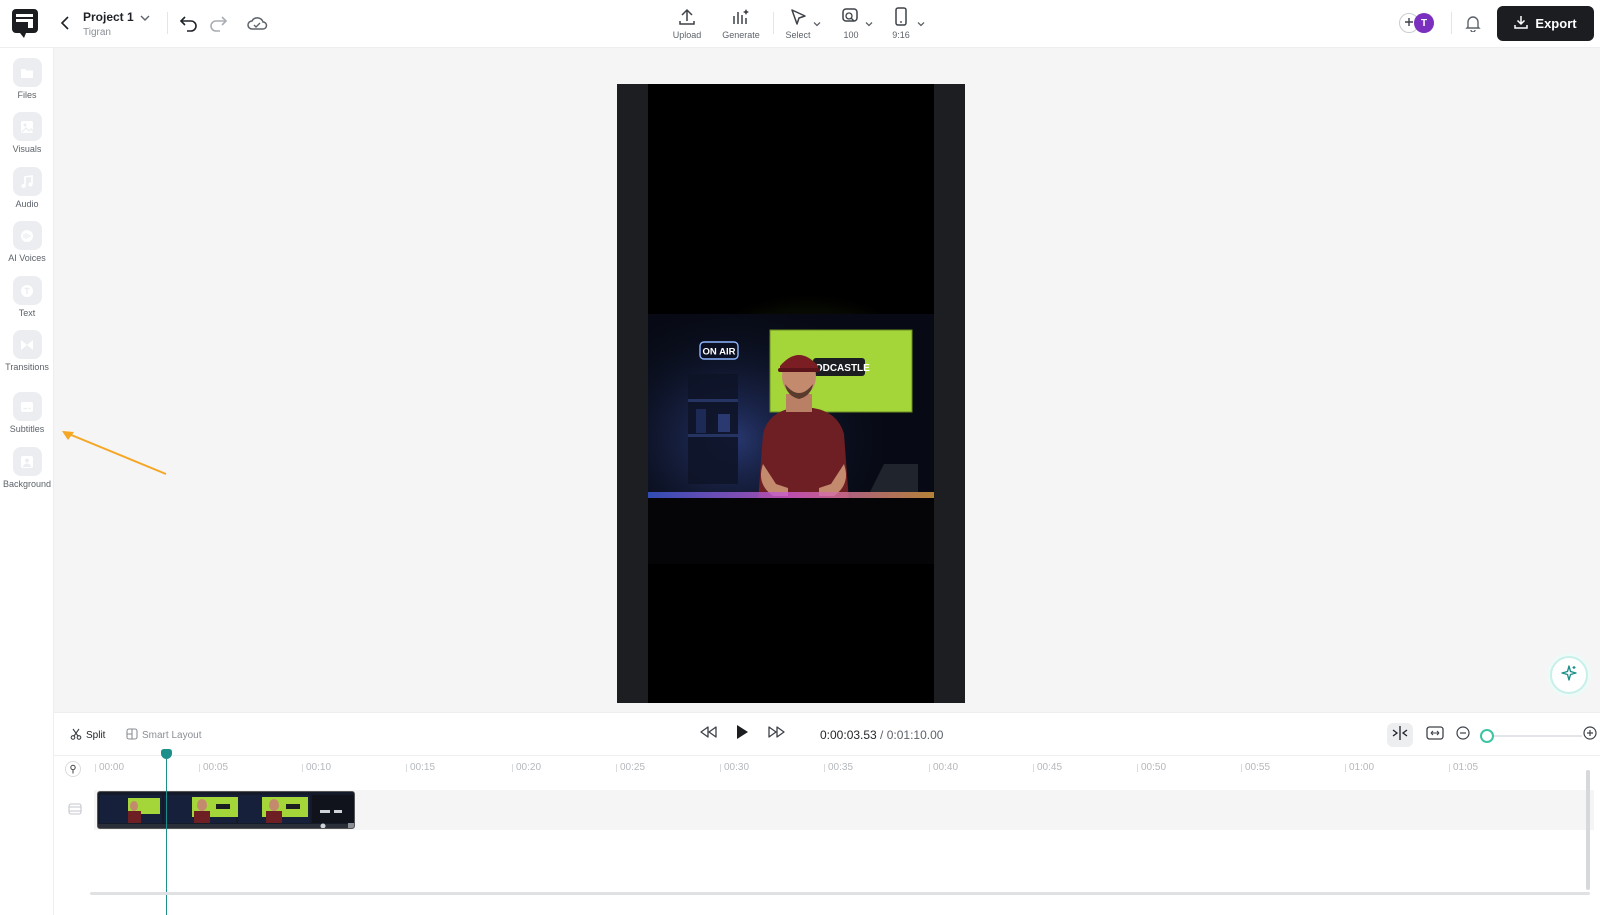  I want to click on zoom-in-button, so click(1590, 735).